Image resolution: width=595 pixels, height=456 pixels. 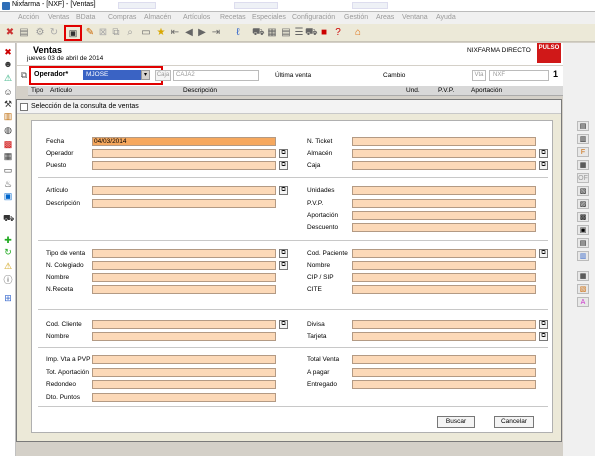 I want to click on menu-ventas: Ventas, so click(x=58, y=17).